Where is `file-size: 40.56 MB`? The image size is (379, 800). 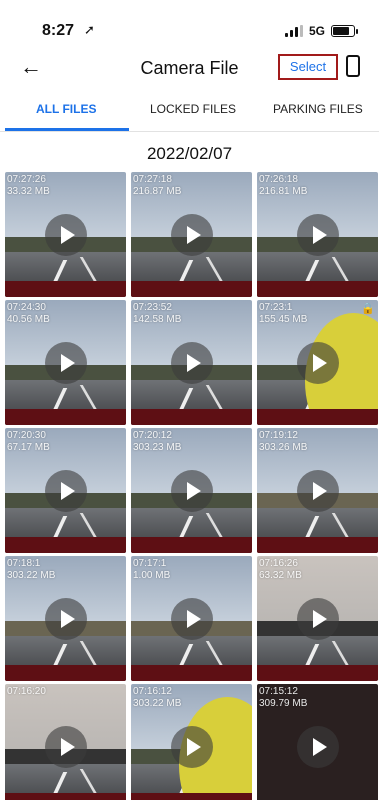 file-size: 40.56 MB is located at coordinates (28, 319).